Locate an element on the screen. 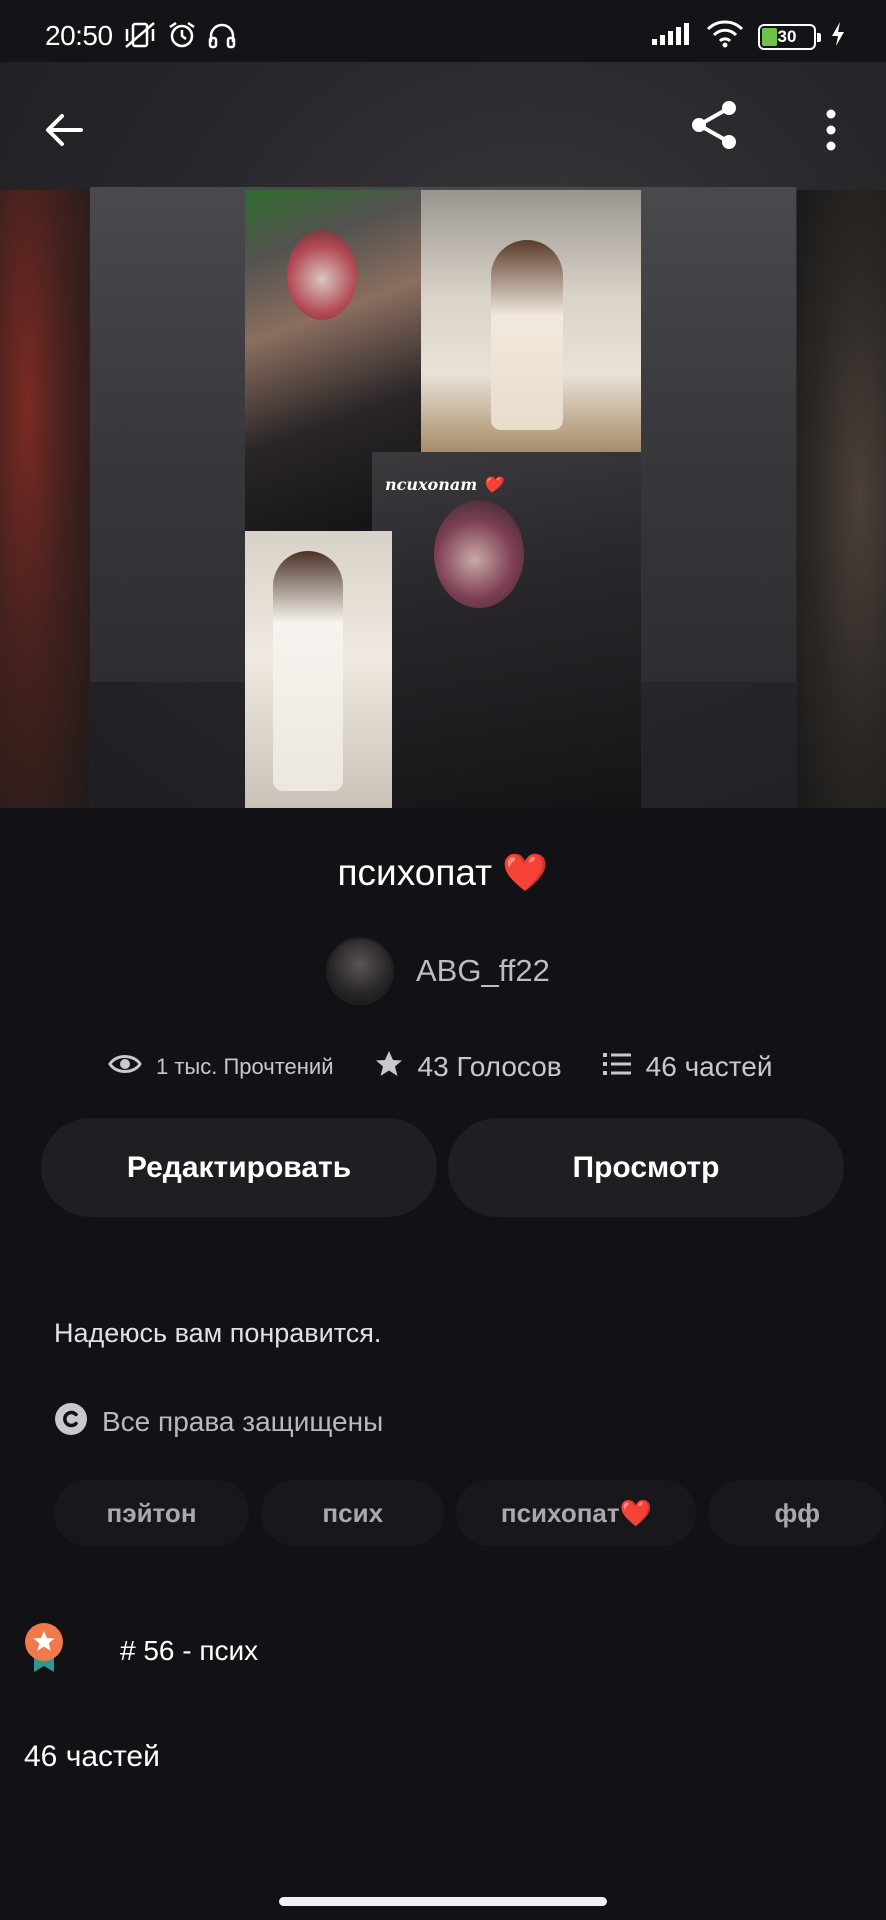 The height and width of the screenshot is (1920, 886). star-icon is located at coordinates (389, 1067).